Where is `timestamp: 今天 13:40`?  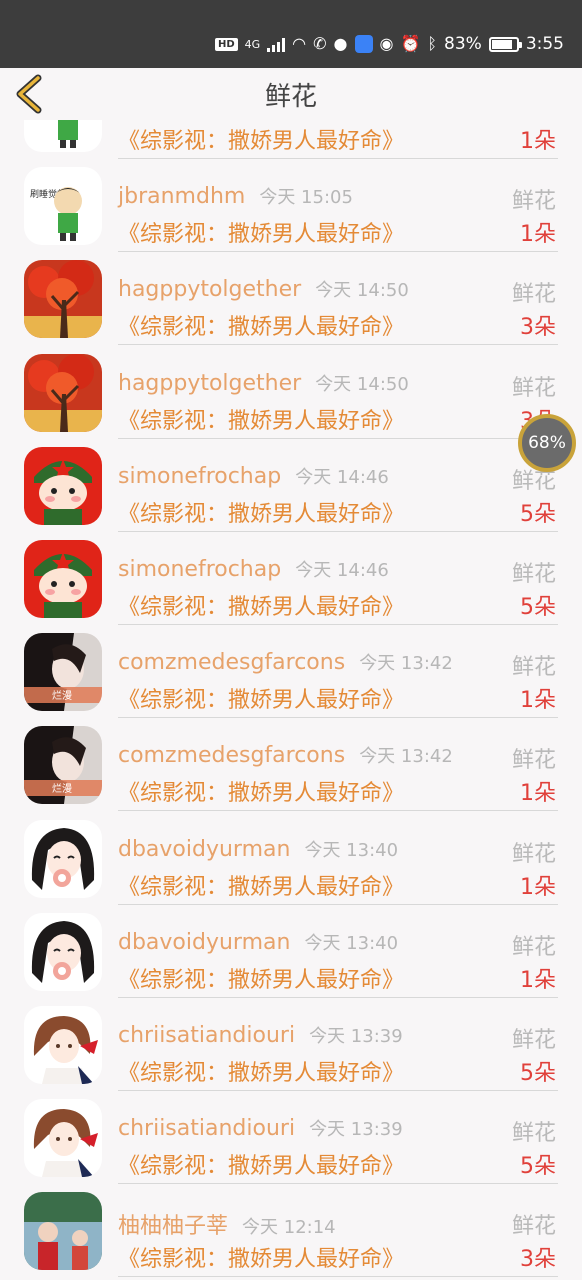
timestamp: 今天 13:40 is located at coordinates (351, 850).